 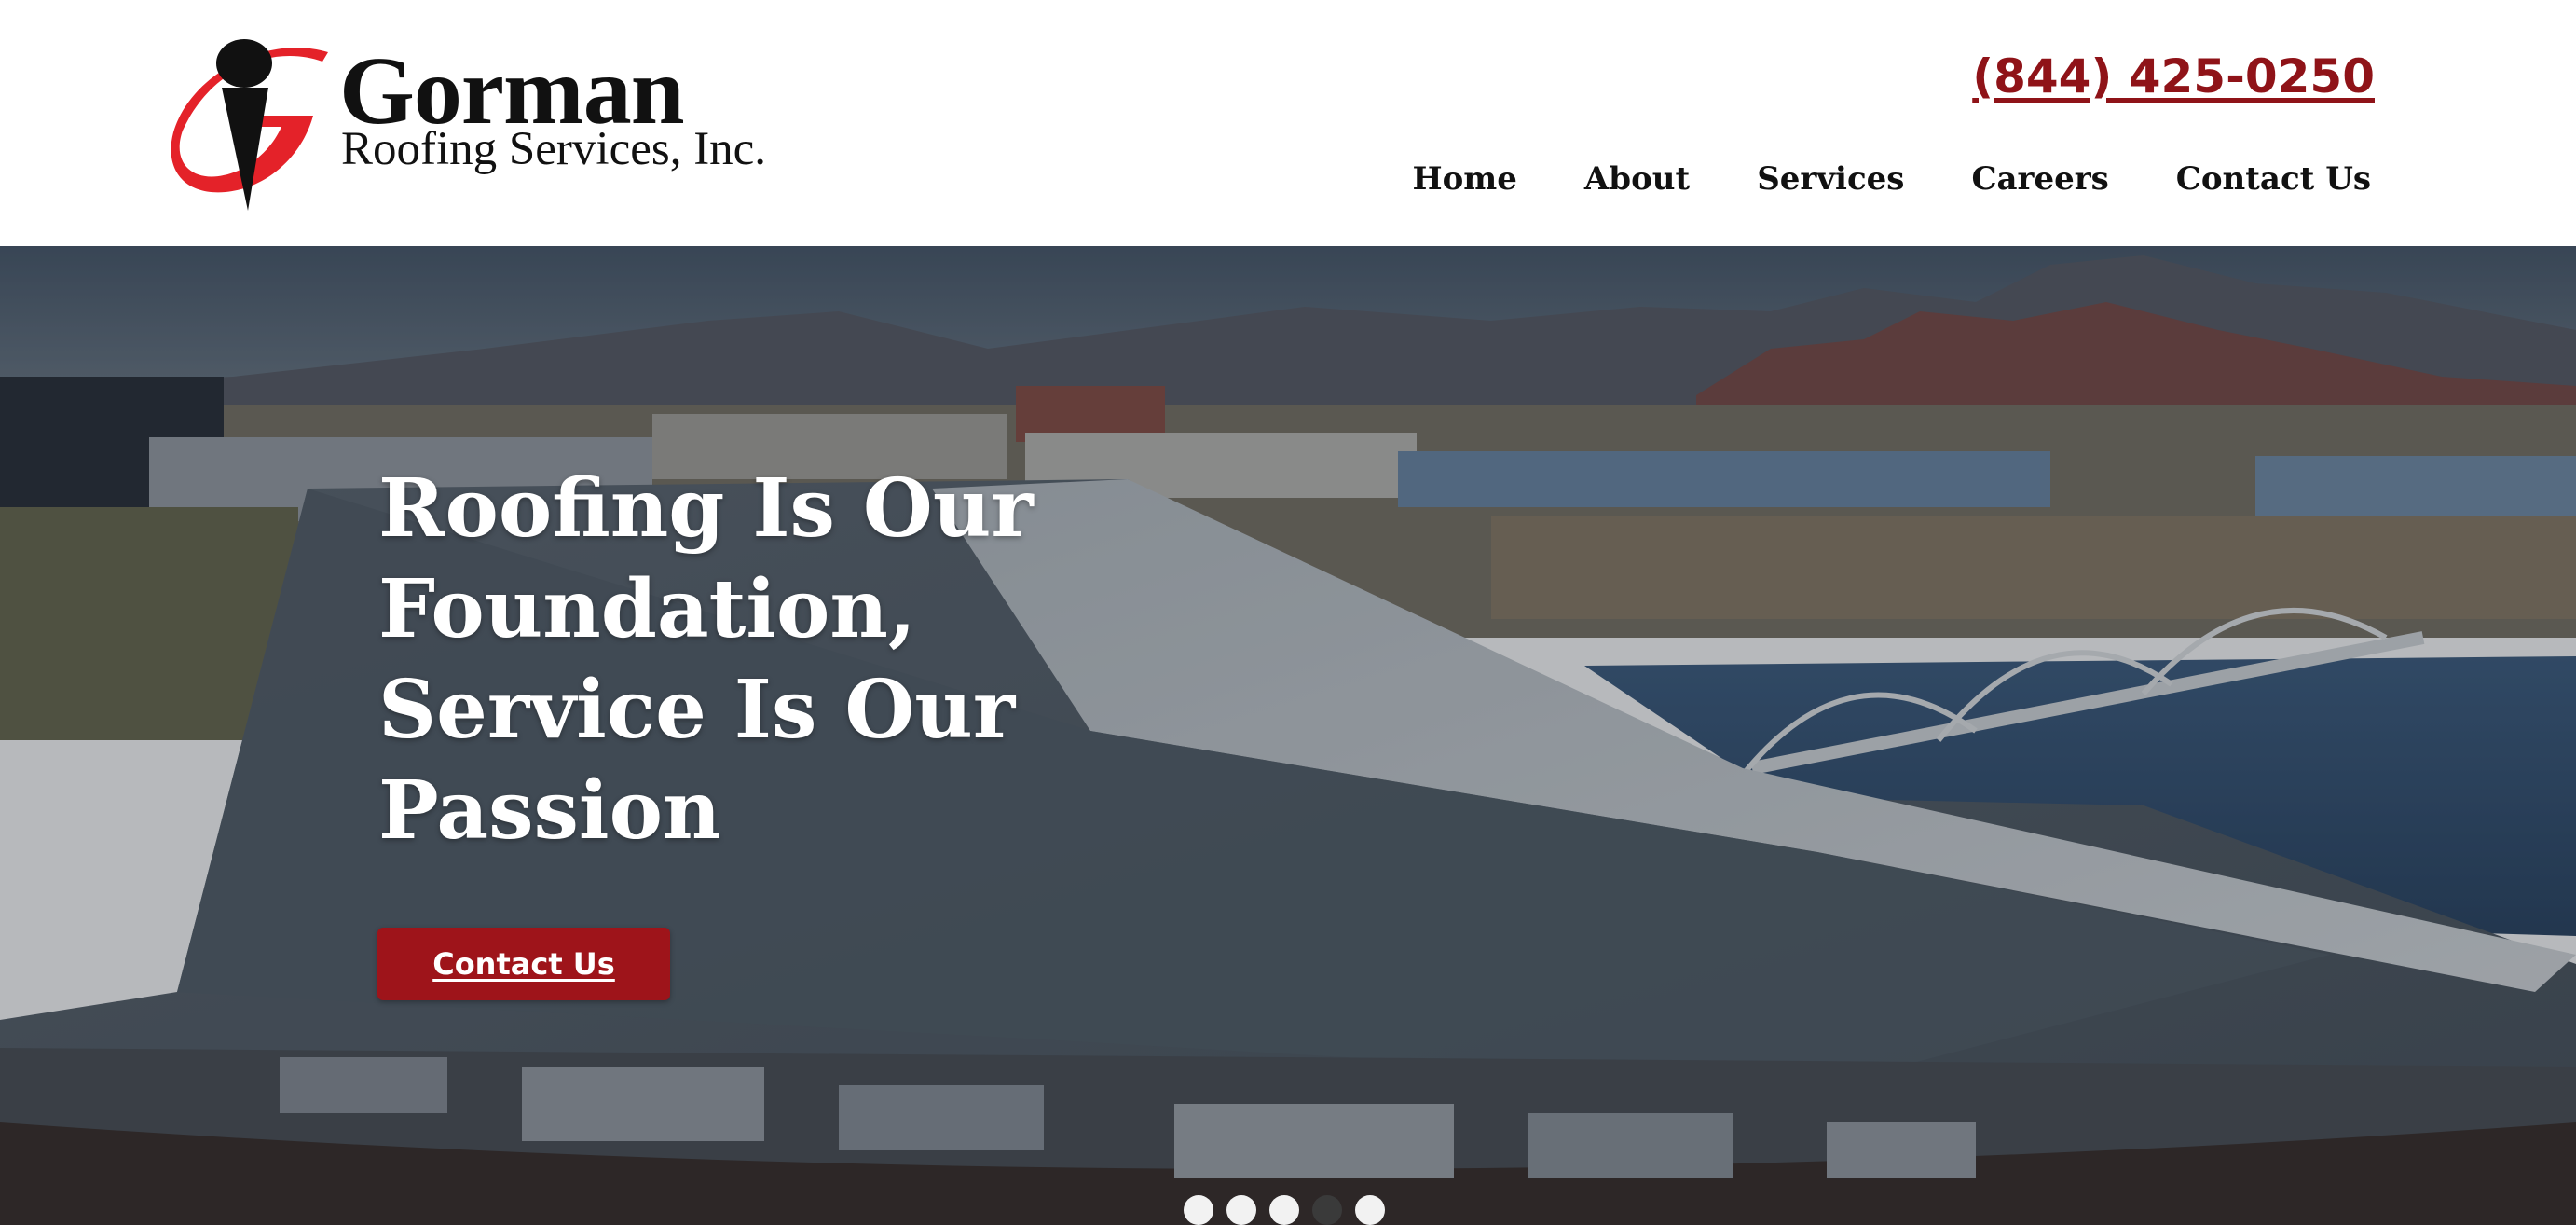 I want to click on nav-services: Services, so click(x=1830, y=179).